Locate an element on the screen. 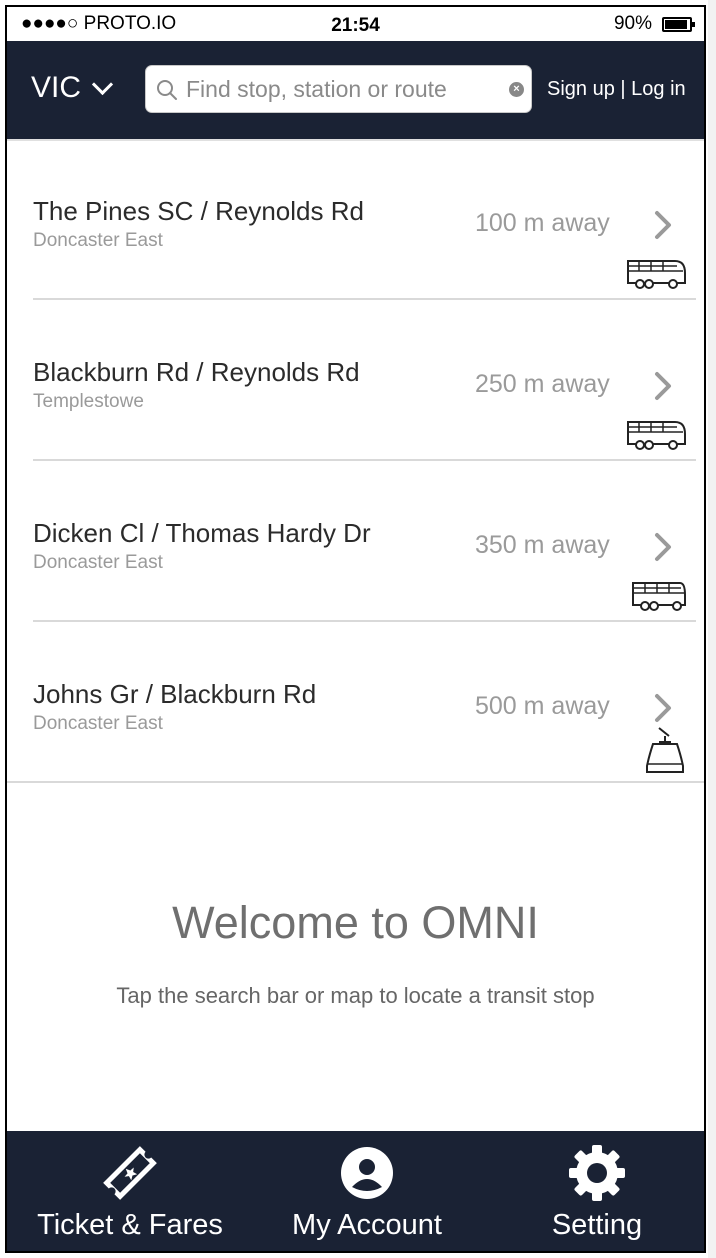 The height and width of the screenshot is (1258, 716). search-bar: × is located at coordinates (338, 89).